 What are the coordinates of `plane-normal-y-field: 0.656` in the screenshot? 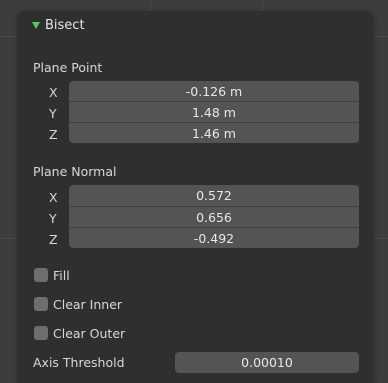 It's located at (214, 216).